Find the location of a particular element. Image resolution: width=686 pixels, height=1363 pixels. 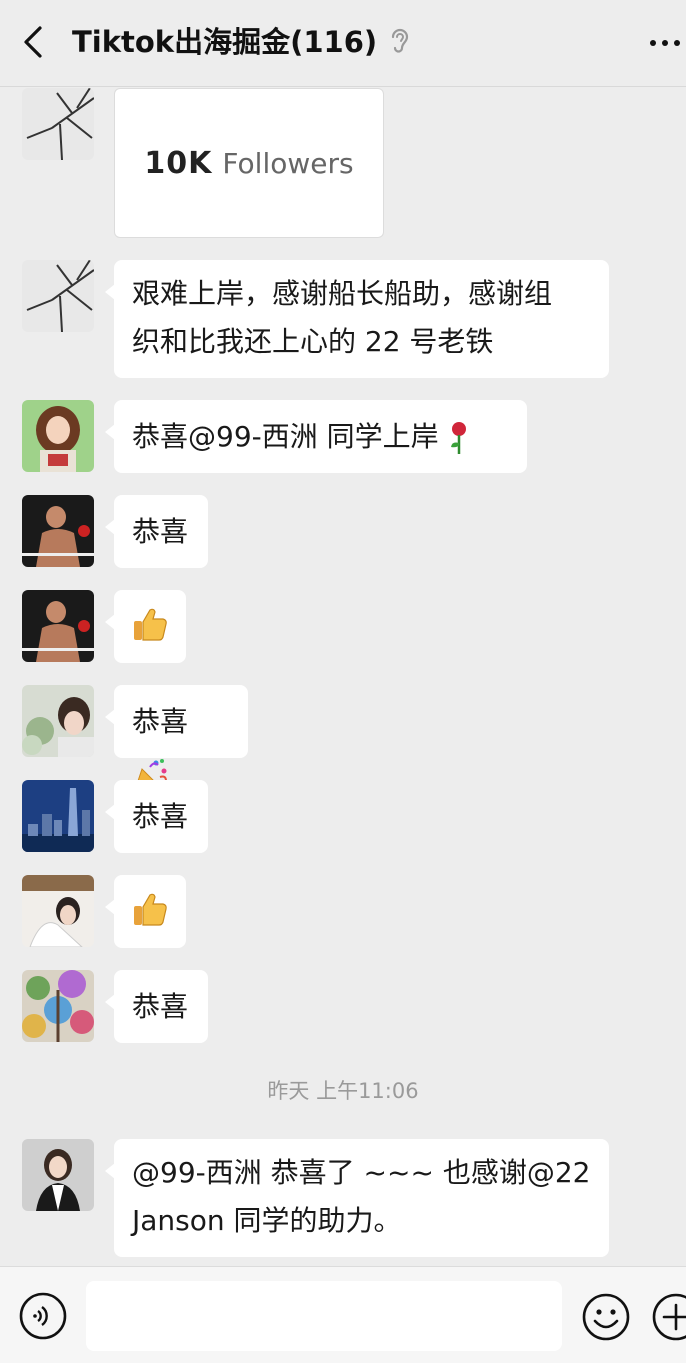

back-arrow-icon is located at coordinates (35, 42).